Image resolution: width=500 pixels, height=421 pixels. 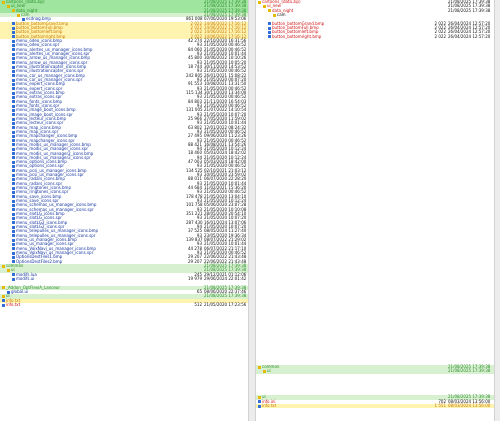 I want to click on file-row: info.txt 512 21/05/2020 17:23:56, so click(x=124, y=304).